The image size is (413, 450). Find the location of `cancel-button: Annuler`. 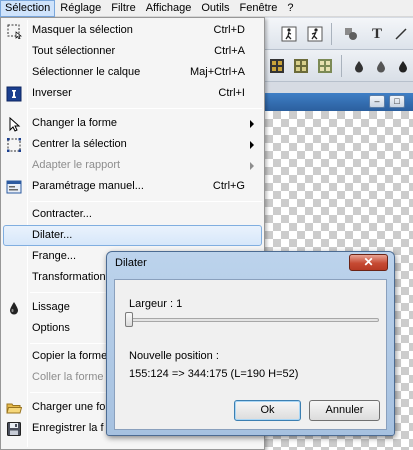

cancel-button: Annuler is located at coordinates (344, 410).